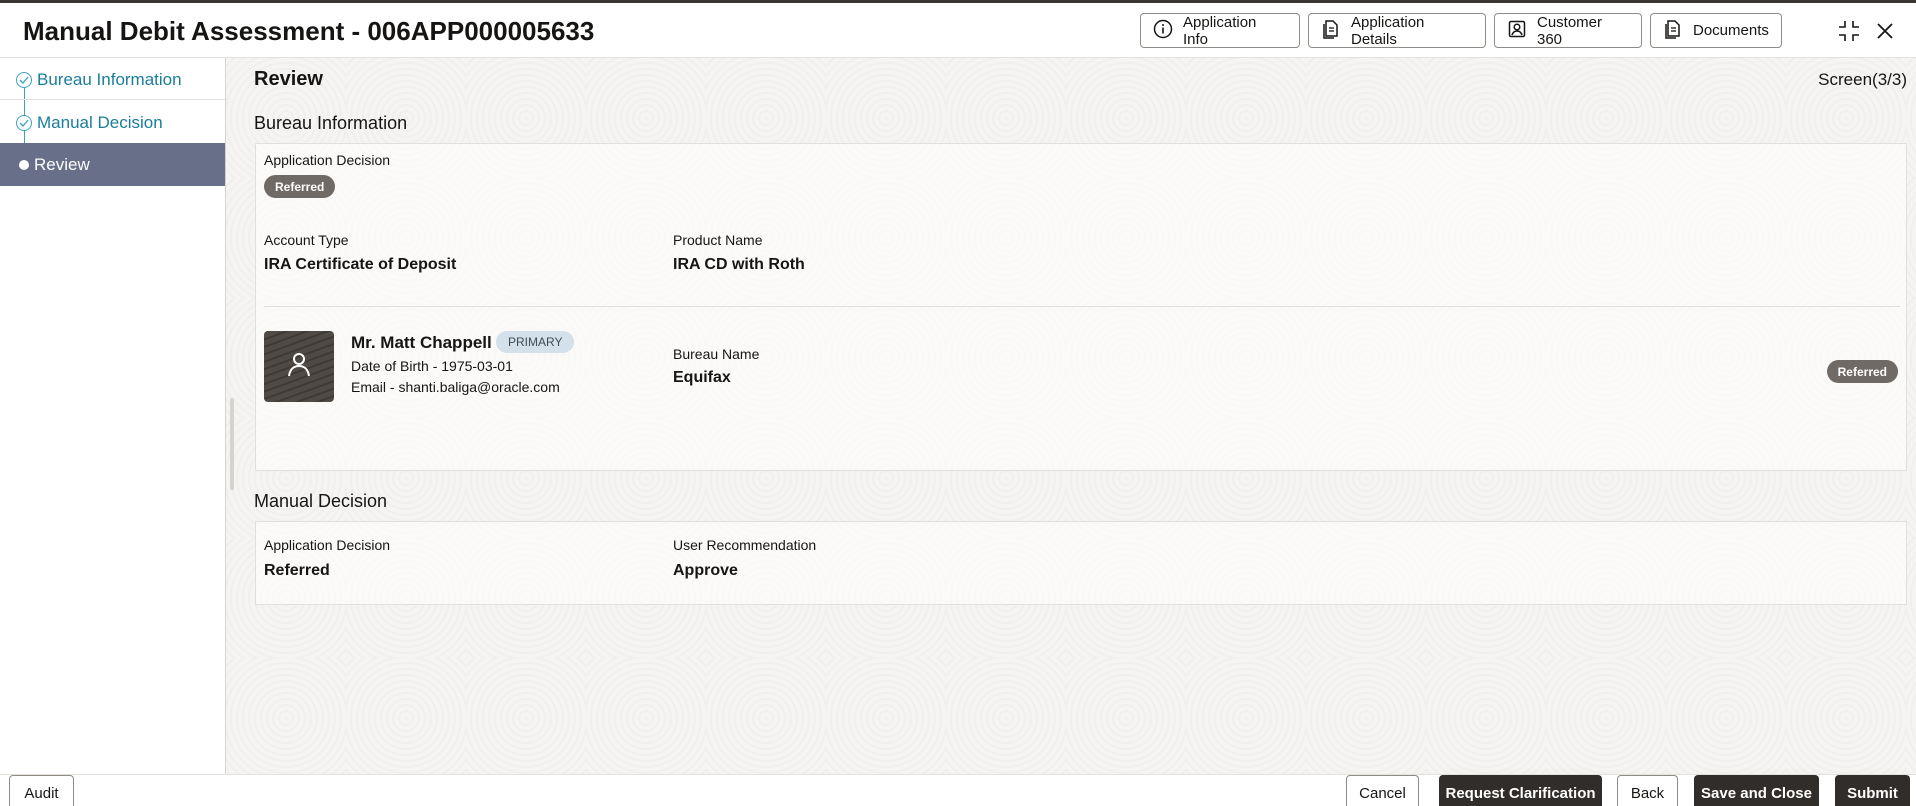  Describe the element at coordinates (1756, 790) in the screenshot. I see `save-and-close-button: Save and Close` at that location.